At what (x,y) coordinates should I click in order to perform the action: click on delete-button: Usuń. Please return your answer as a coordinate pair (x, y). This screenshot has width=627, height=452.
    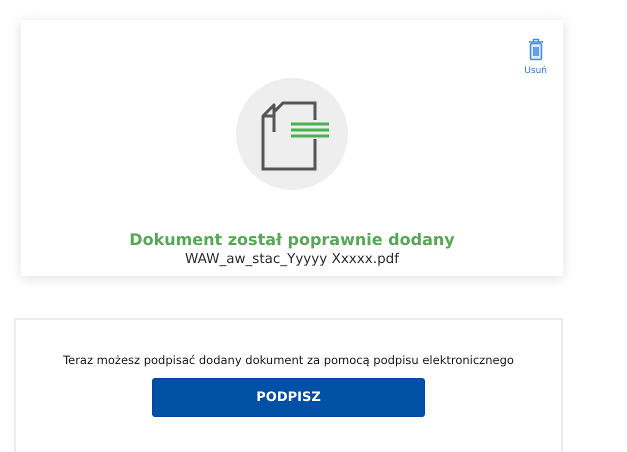
    Looking at the image, I should click on (535, 57).